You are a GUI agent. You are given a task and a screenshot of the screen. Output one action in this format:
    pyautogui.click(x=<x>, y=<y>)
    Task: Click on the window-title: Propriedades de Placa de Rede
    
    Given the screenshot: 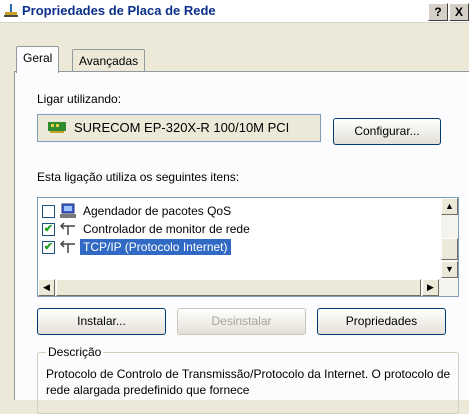 What is the action you would take?
    pyautogui.click(x=119, y=10)
    